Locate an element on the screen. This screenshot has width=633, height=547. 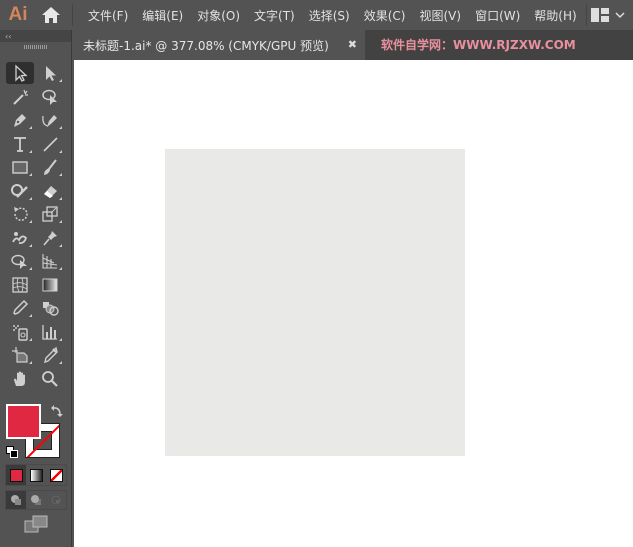
document-tab: 未标题-1.ai* @ 377.08% (CMYK/GPU 预览) ✖ is located at coordinates (219, 45).